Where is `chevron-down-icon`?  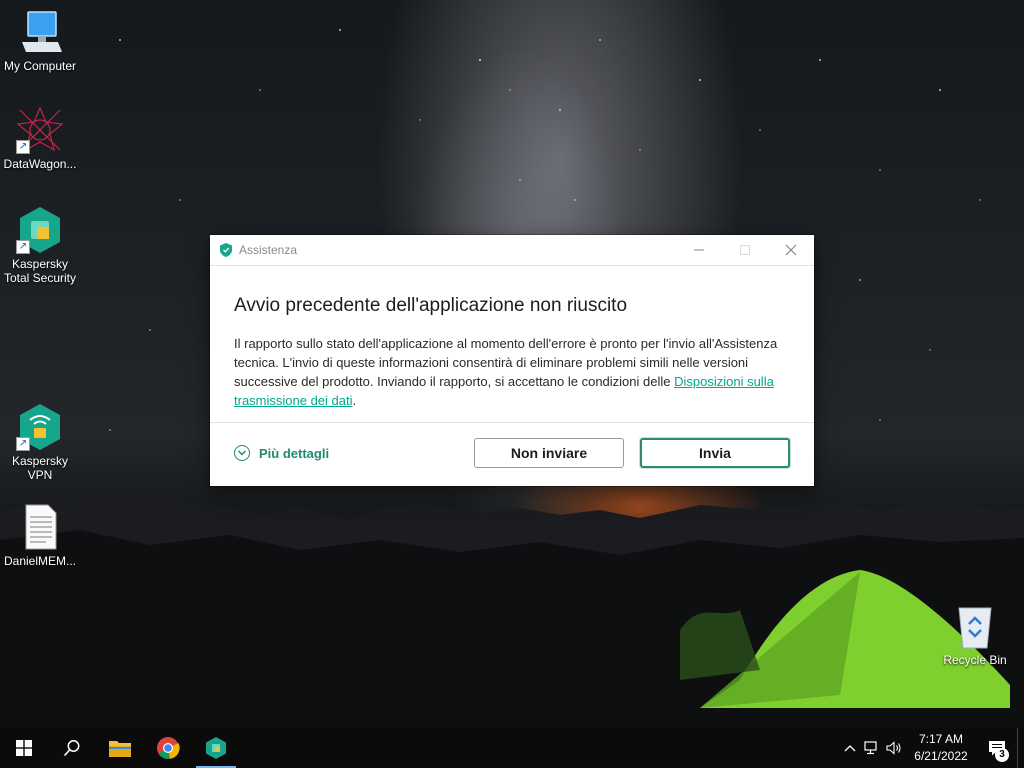
chevron-down-icon is located at coordinates (242, 453).